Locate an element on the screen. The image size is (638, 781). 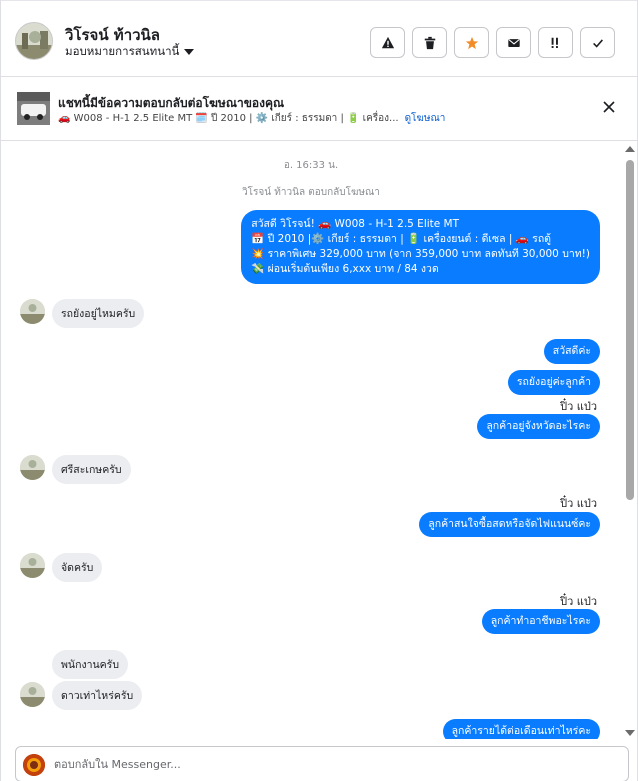
scroll-down-arrow-icon is located at coordinates (630, 733).